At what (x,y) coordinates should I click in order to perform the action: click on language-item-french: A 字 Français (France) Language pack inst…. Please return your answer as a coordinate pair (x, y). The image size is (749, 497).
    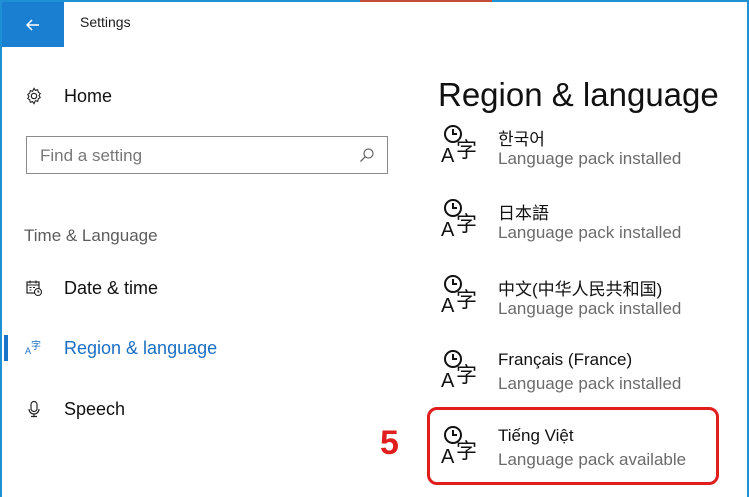
    Looking at the image, I should click on (590, 378).